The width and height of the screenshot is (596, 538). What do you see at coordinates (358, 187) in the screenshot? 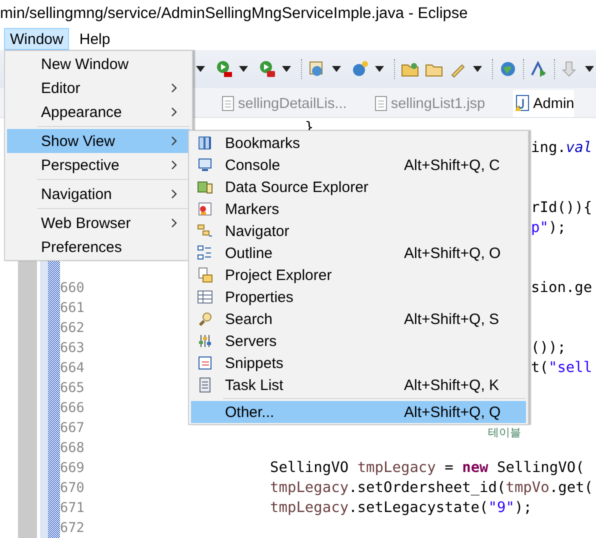
I see `menu-item: Data Source Explorer` at bounding box center [358, 187].